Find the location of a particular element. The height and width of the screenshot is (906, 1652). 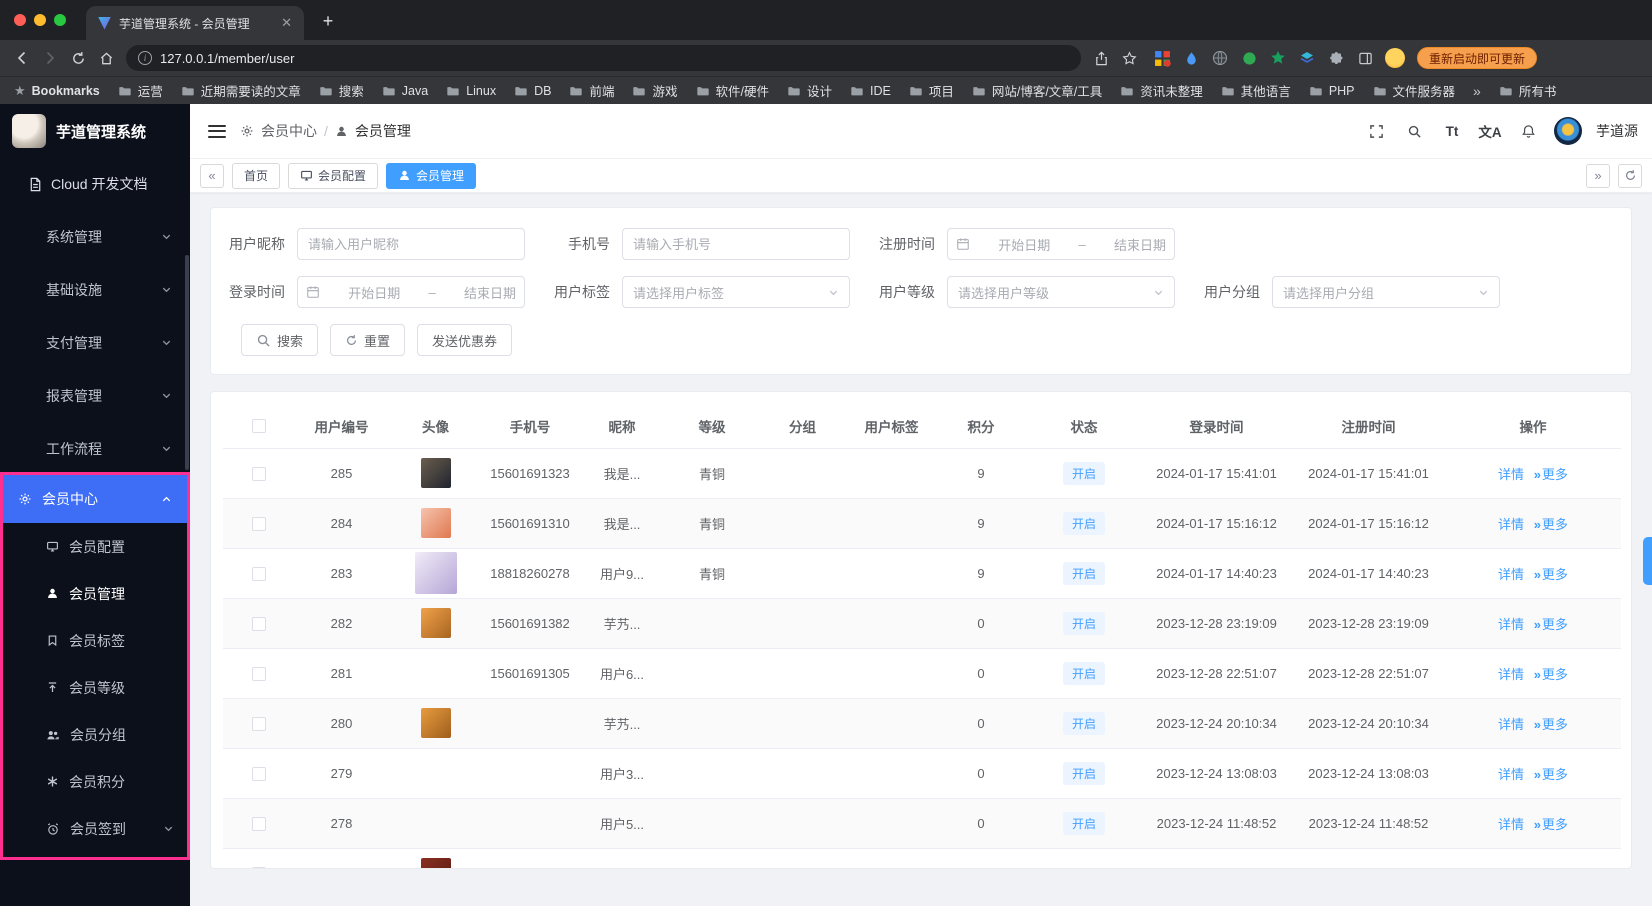

extension-layers-icon is located at coordinates (1307, 58).